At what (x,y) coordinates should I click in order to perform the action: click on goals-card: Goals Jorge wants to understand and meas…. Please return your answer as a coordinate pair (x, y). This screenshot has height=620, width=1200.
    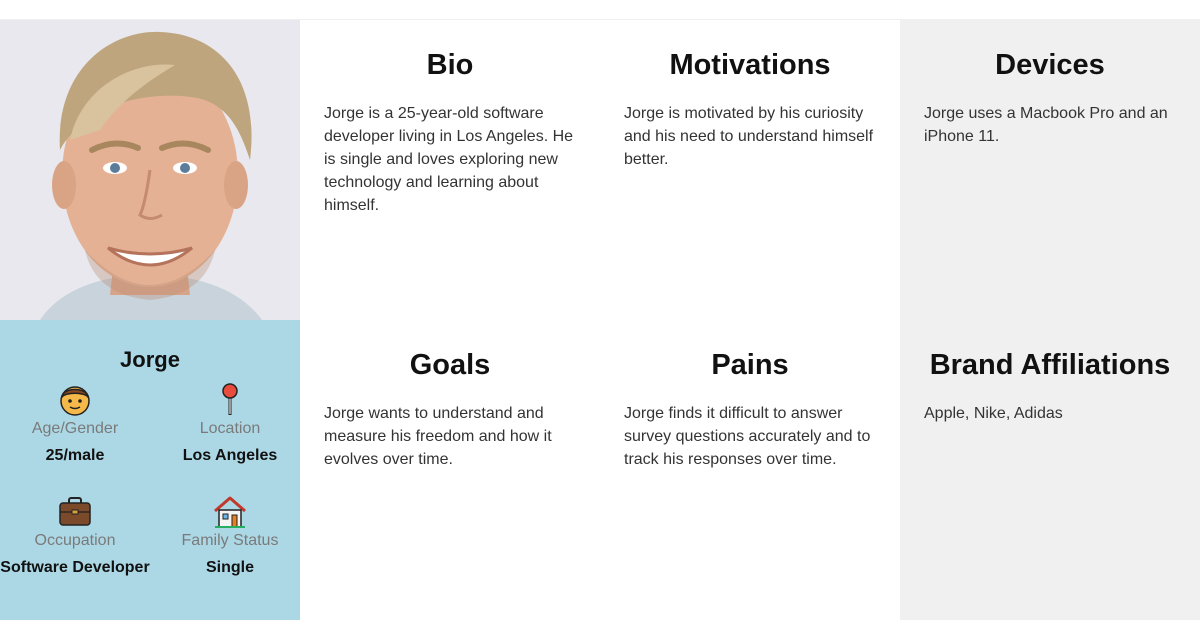
    Looking at the image, I should click on (450, 470).